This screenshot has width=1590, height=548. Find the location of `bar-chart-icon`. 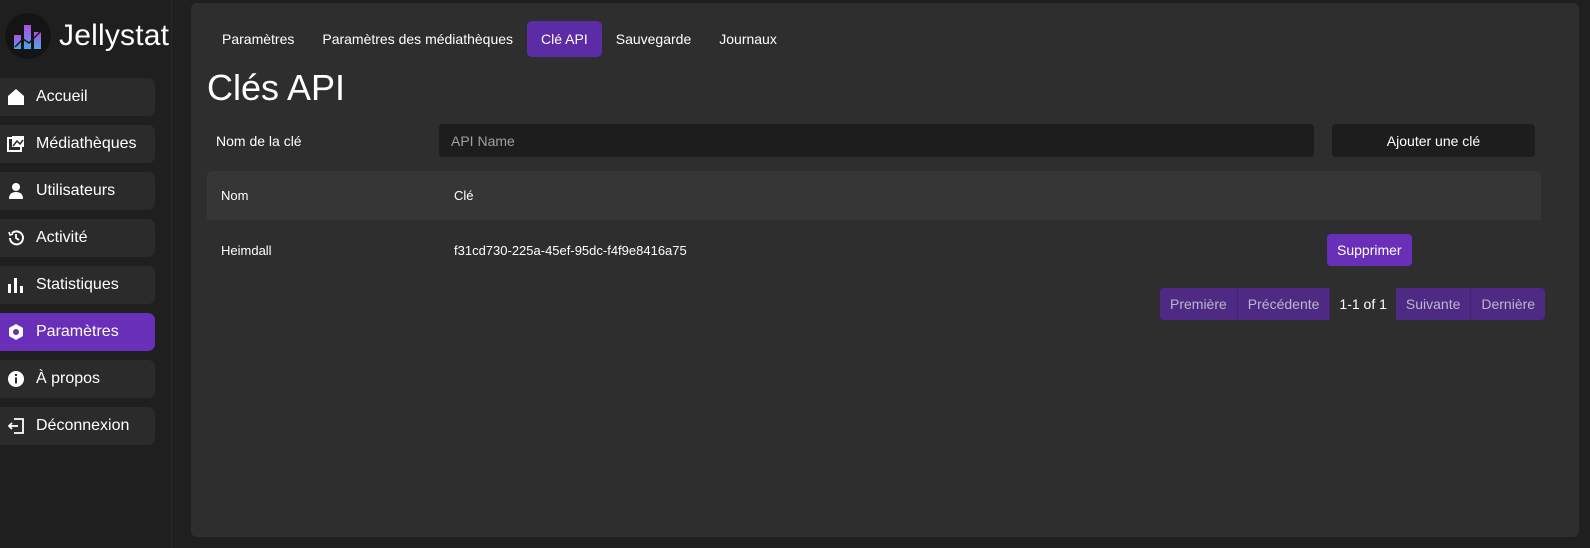

bar-chart-icon is located at coordinates (16, 285).